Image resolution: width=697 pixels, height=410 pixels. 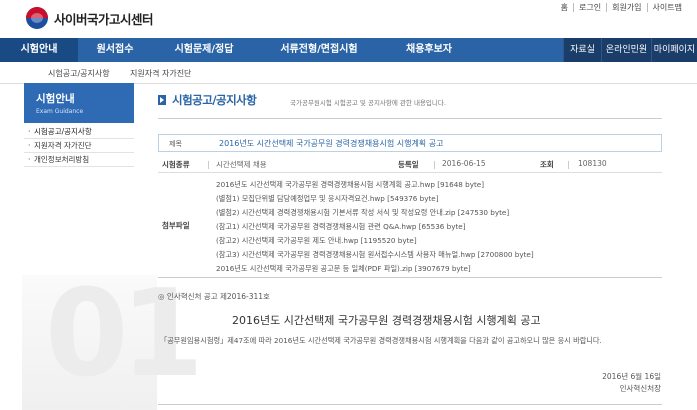 I want to click on document-date: 2016년 6월 16일, so click(x=631, y=376).